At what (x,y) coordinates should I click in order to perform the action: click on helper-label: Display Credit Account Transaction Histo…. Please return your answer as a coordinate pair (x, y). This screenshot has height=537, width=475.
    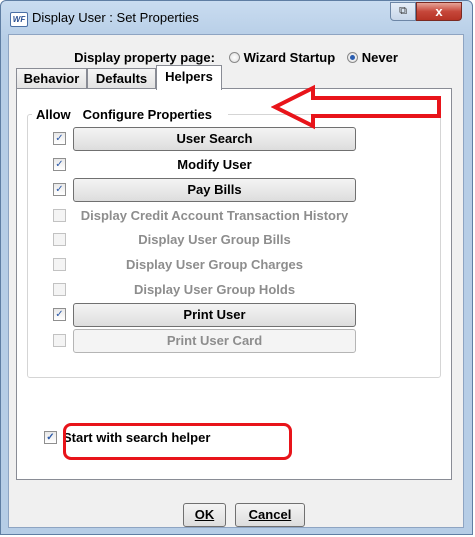
    Looking at the image, I should click on (214, 215).